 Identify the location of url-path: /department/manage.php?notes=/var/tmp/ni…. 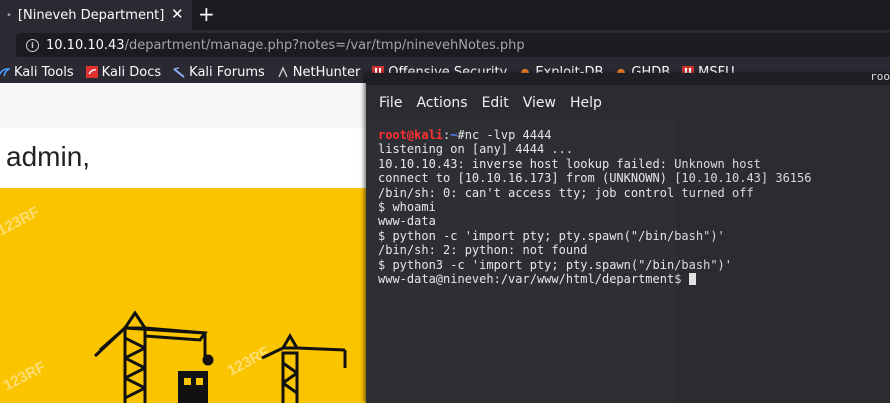
(324, 45).